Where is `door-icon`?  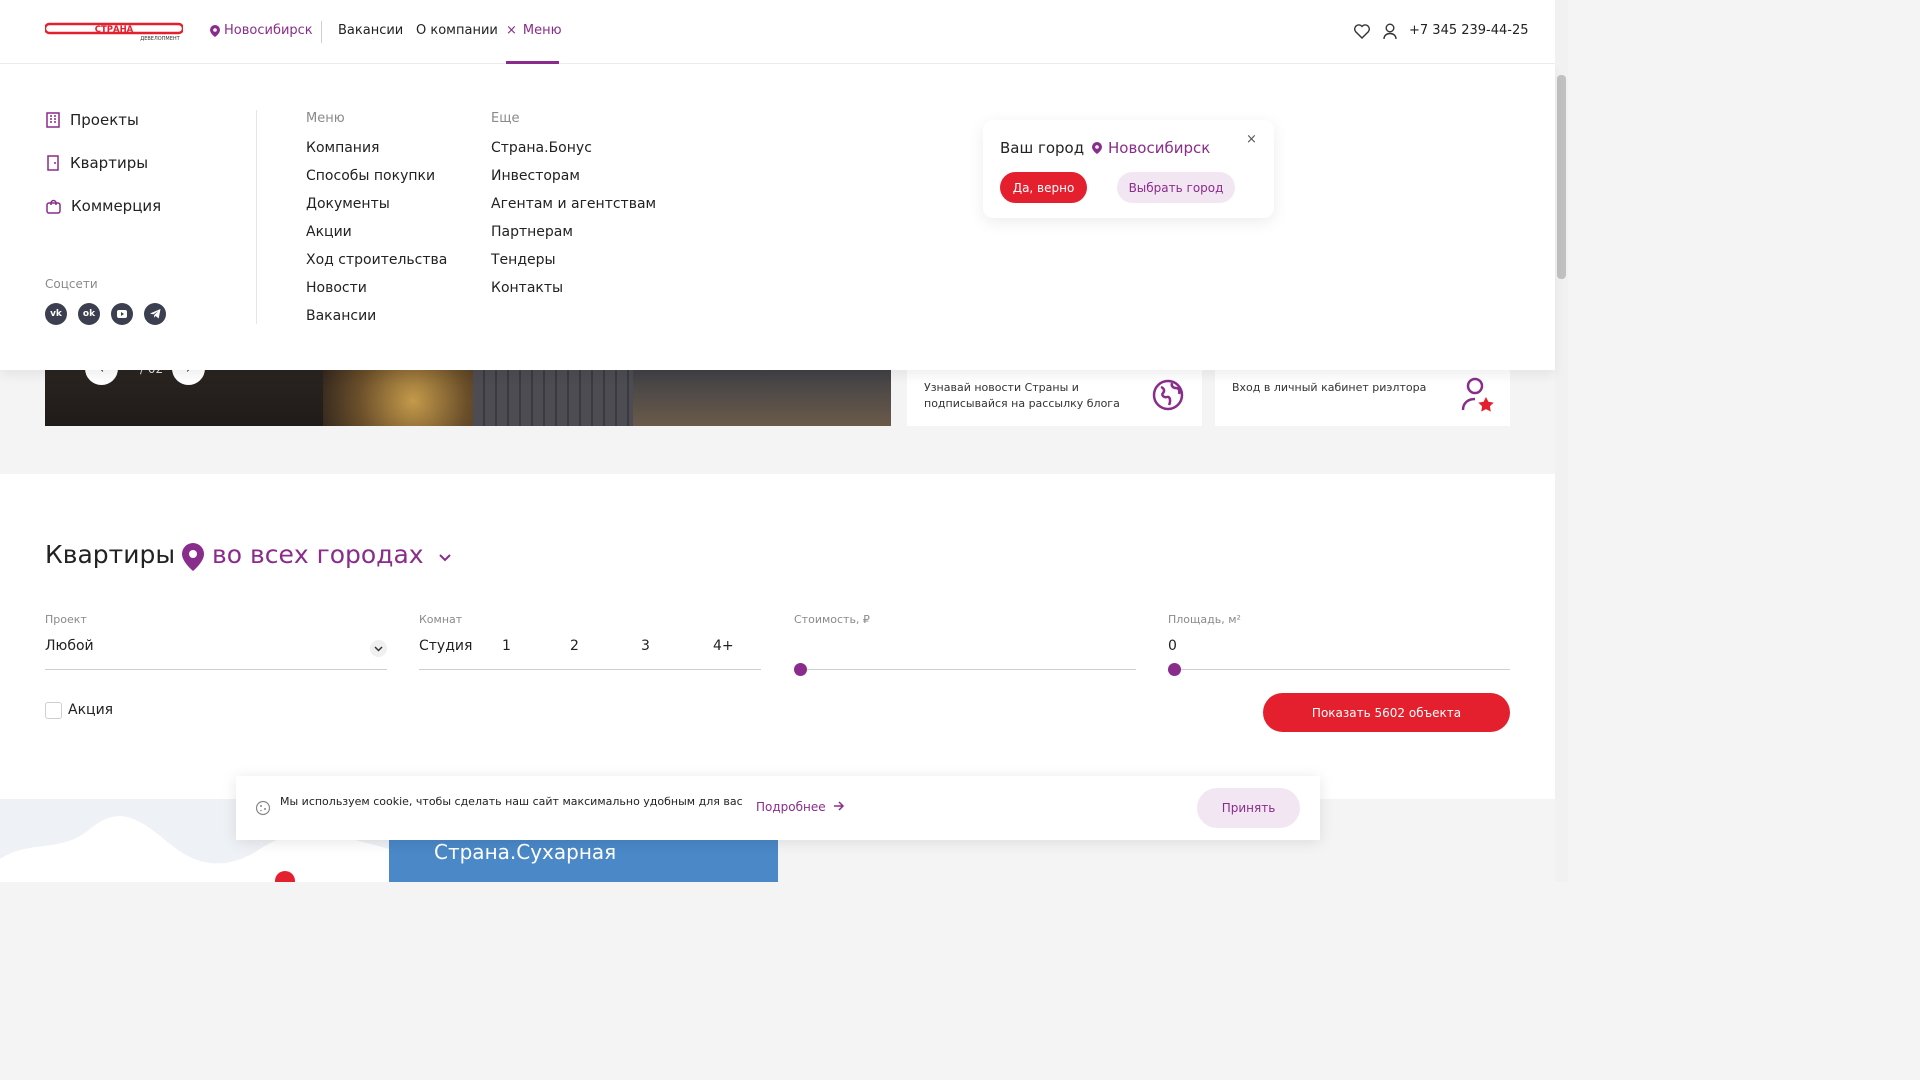 door-icon is located at coordinates (53, 163).